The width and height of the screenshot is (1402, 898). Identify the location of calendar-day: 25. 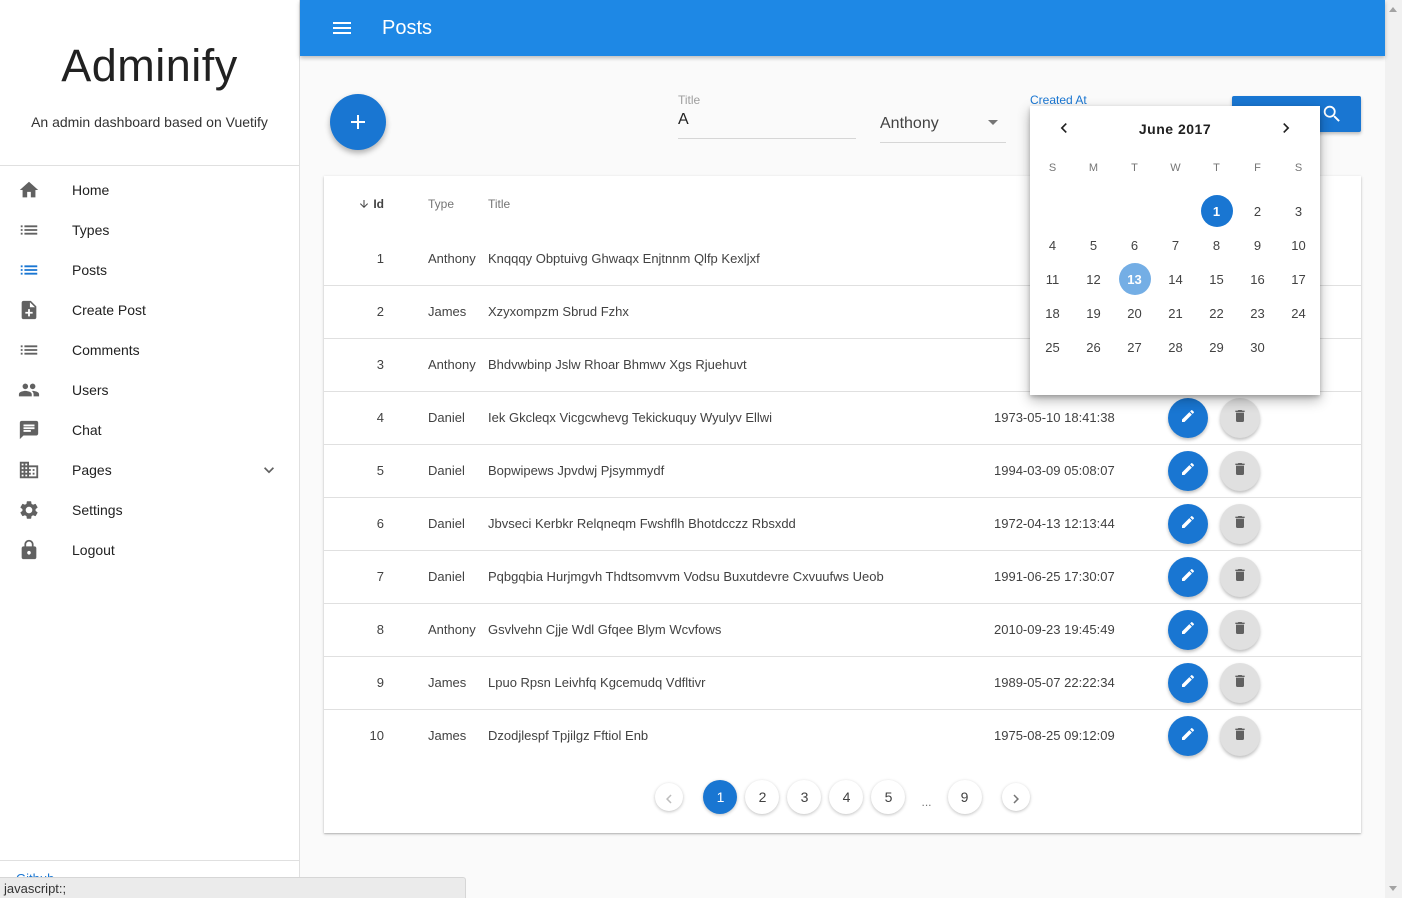
(1052, 347).